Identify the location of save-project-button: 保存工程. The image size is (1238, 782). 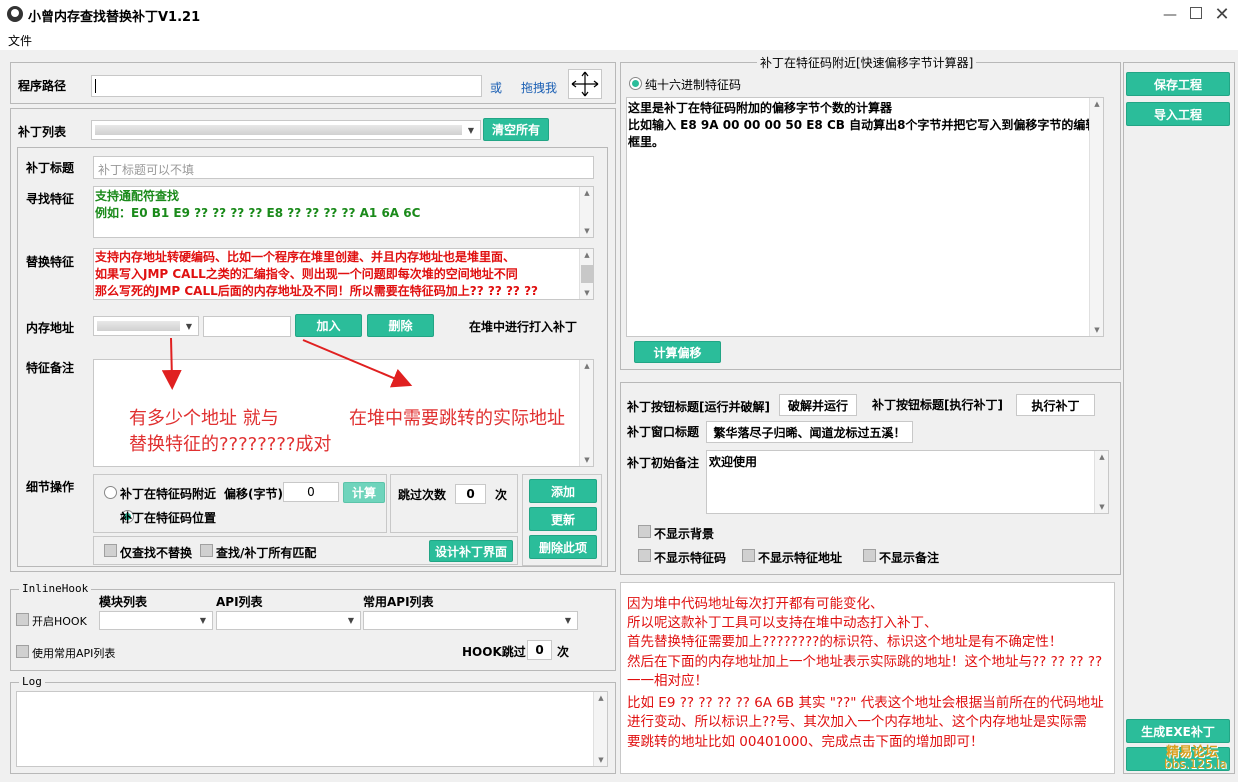
(1178, 84).